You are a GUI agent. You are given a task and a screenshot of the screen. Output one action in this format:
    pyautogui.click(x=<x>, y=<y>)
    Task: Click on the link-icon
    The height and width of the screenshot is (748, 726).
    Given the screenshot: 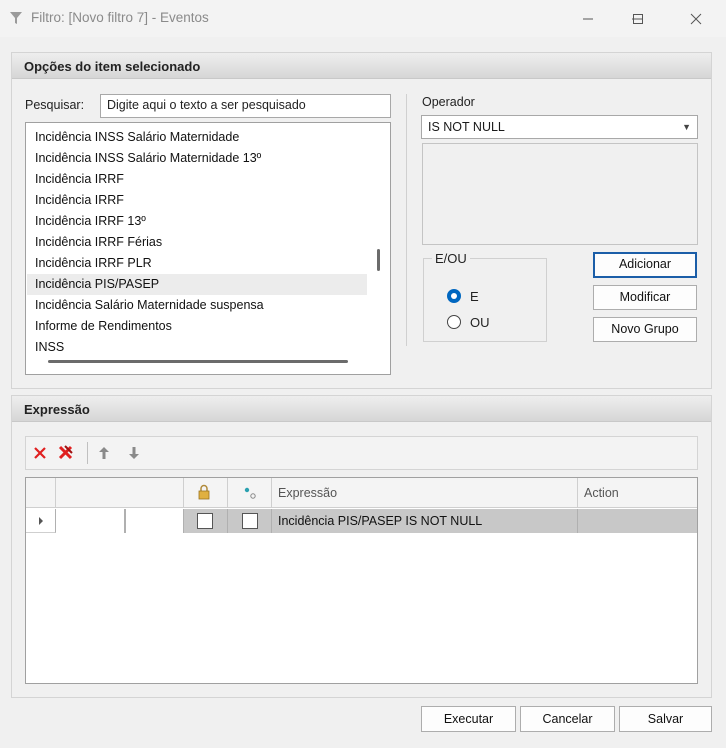 What is the action you would take?
    pyautogui.click(x=250, y=493)
    